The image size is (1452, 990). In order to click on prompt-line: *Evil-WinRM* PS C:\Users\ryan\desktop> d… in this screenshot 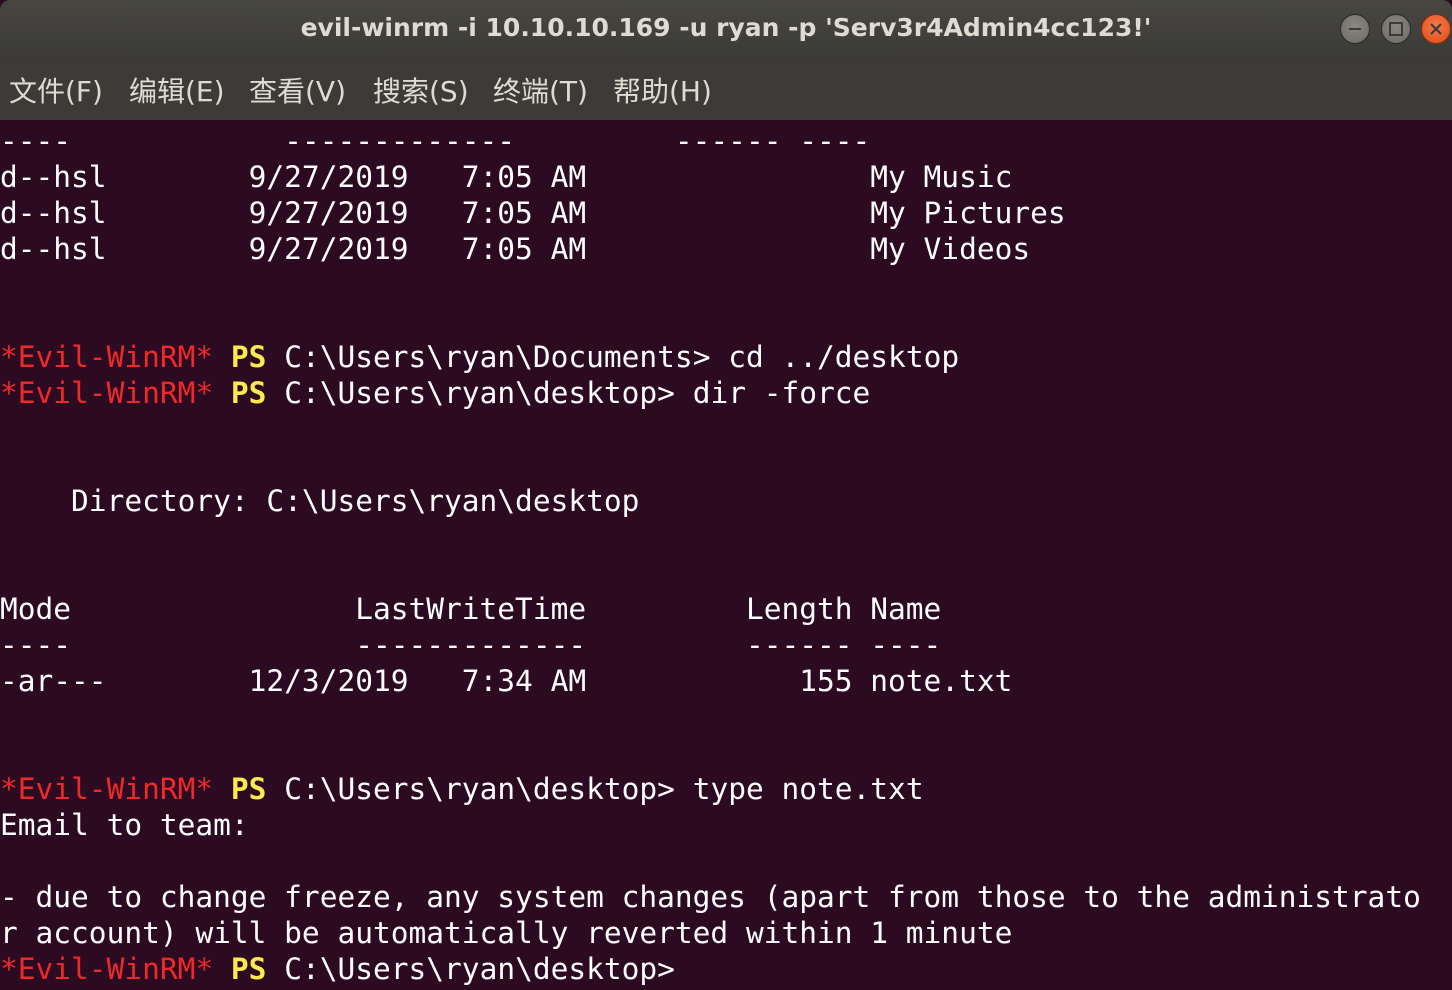, I will do `click(435, 393)`.